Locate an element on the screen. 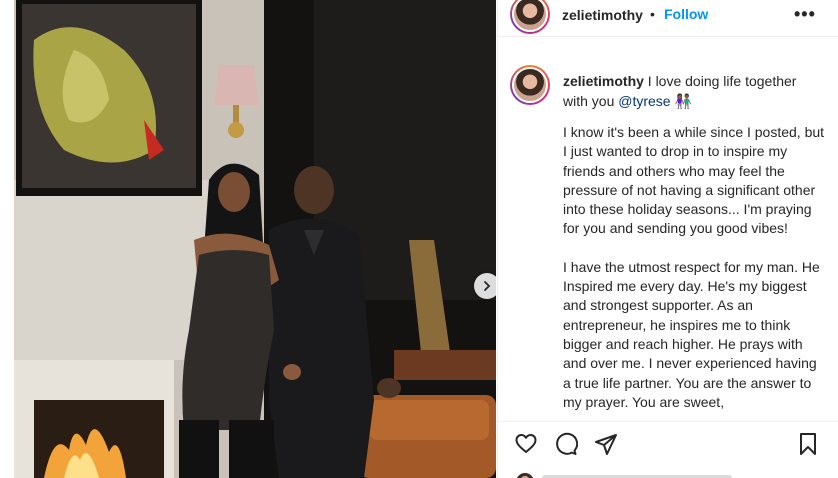 This screenshot has width=838, height=478. action-bar is located at coordinates (668, 443).